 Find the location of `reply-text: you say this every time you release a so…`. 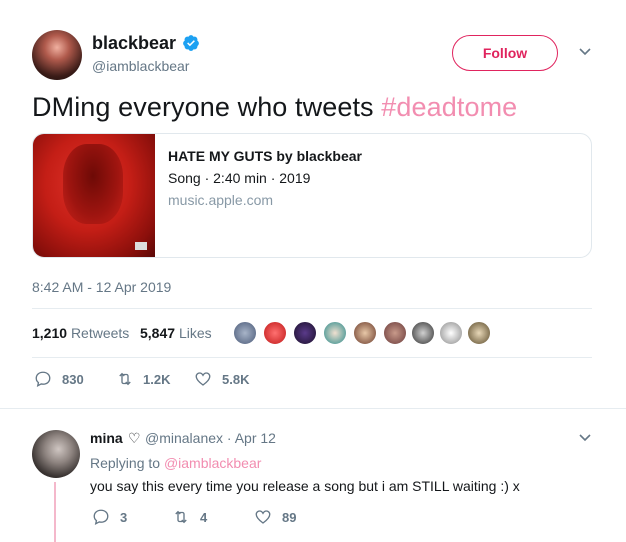

reply-text: you say this every time you release a so… is located at coordinates (305, 486).